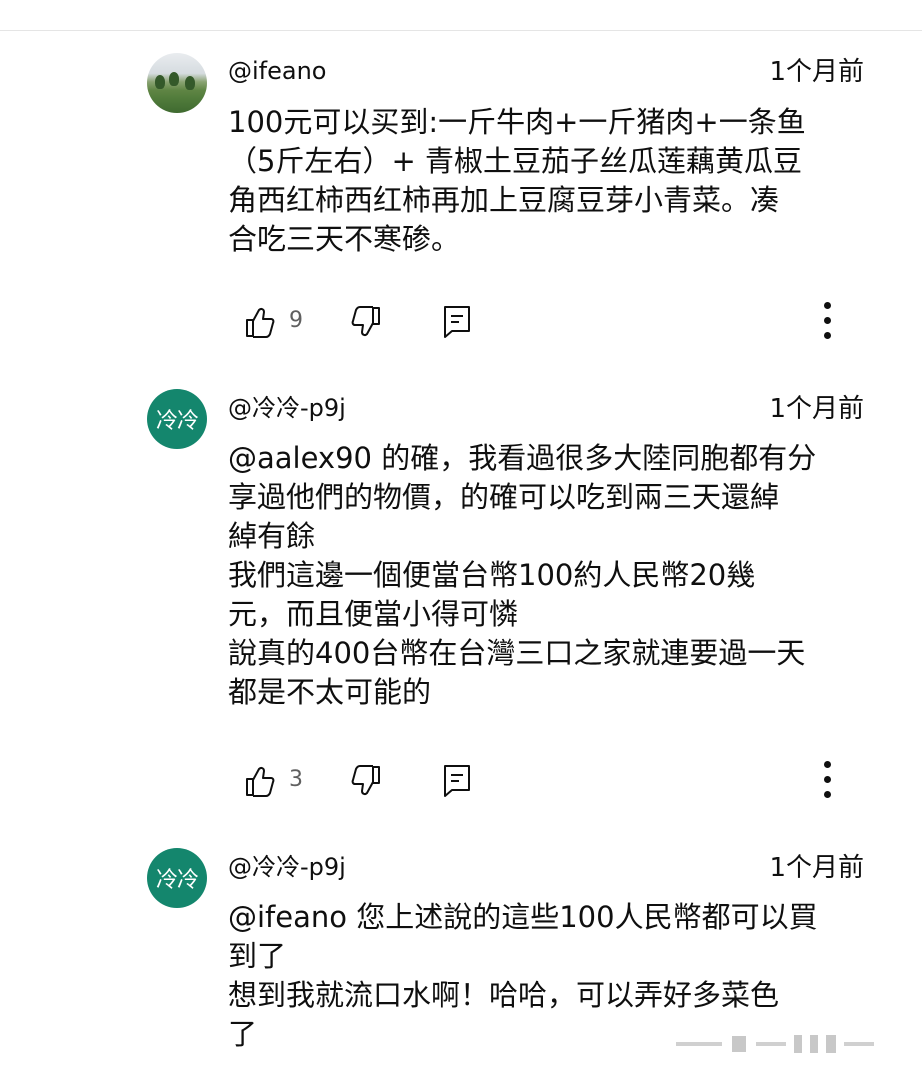 The height and width of the screenshot is (1071, 922). I want to click on comment-author: @ifeano, so click(277, 71).